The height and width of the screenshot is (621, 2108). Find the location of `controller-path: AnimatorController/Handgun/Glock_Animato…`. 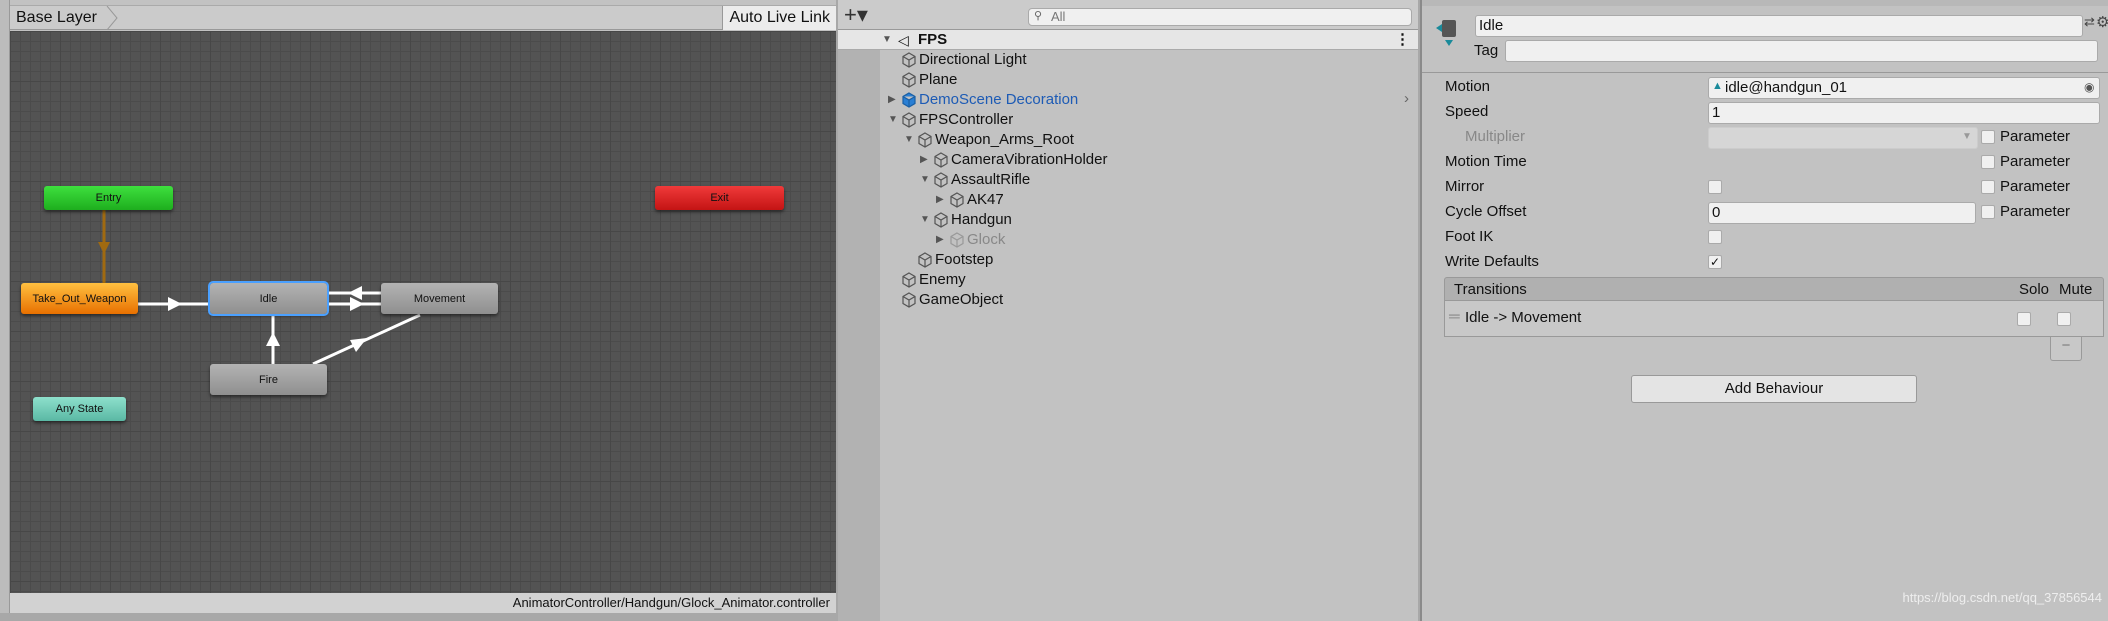

controller-path: AnimatorController/Handgun/Glock_Animato… is located at coordinates (423, 603).